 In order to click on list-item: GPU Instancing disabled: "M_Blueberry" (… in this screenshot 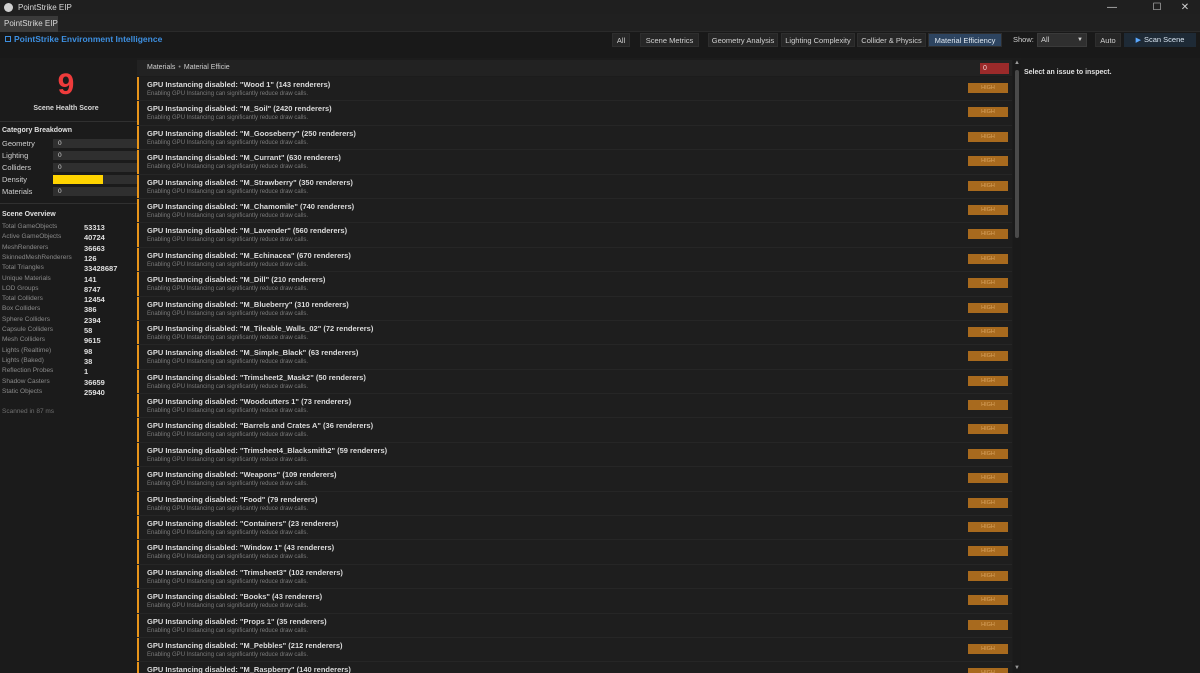, I will do `click(574, 308)`.